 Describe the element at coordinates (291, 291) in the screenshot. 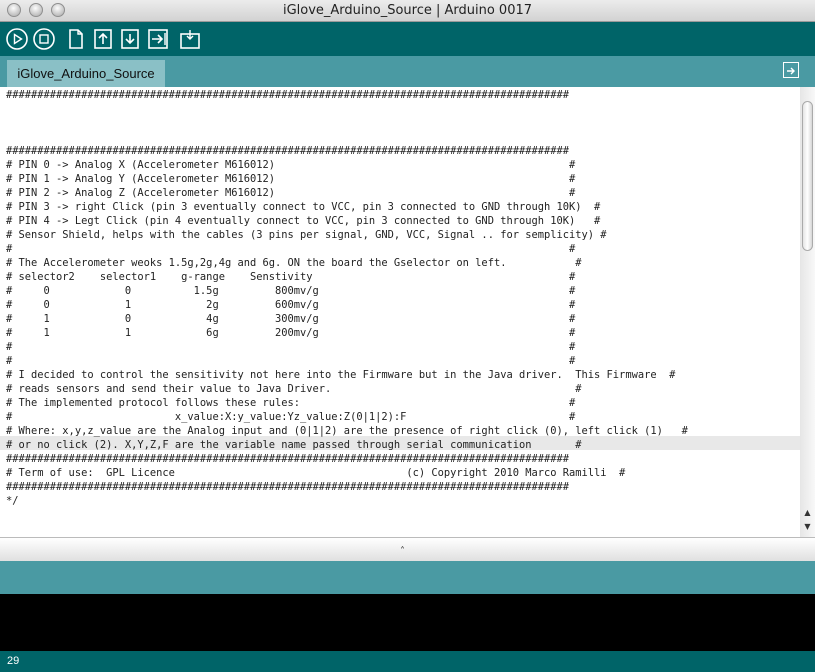

I see `code-line: # 0 0 1.5g 800mv/g #` at that location.